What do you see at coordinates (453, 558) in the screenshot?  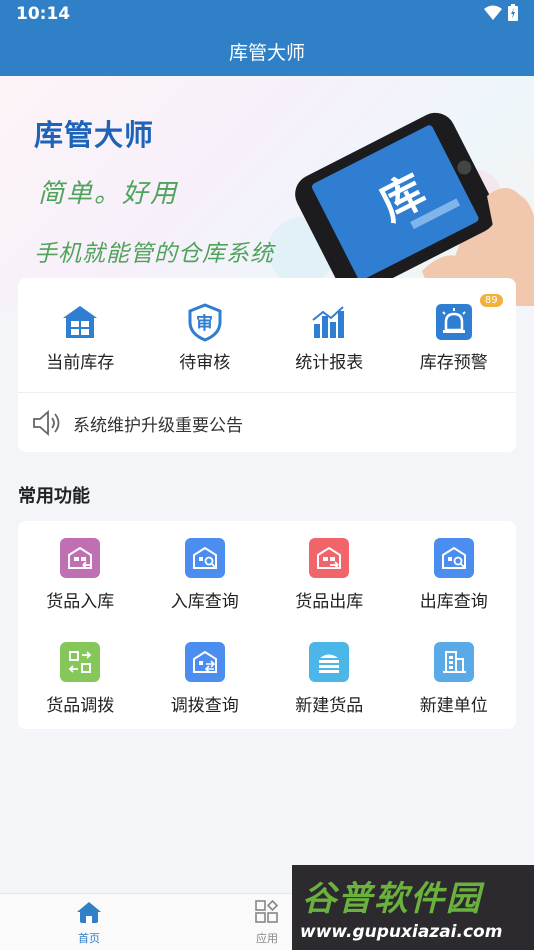 I see `outbound-query-icon` at bounding box center [453, 558].